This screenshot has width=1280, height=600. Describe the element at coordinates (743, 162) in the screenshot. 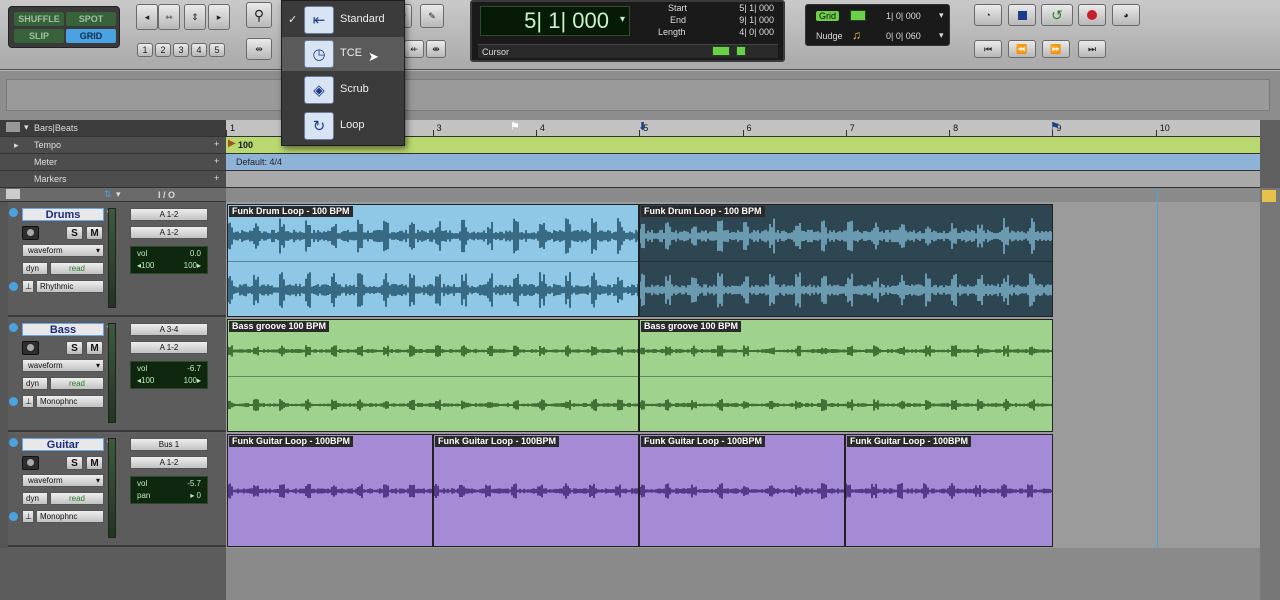

I see `meter-ruler: Default: 4/4` at that location.